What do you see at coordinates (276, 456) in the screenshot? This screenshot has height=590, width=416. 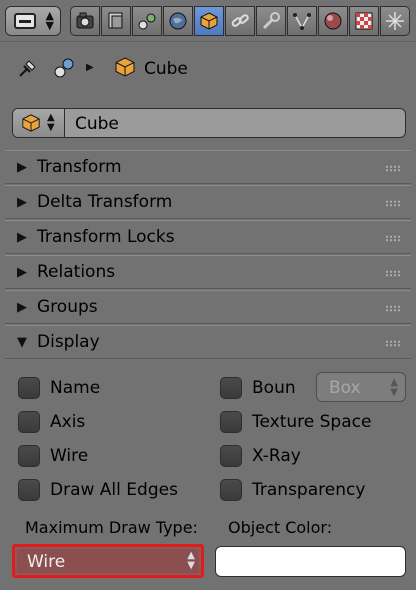 I see `xray-label: X-Ray` at bounding box center [276, 456].